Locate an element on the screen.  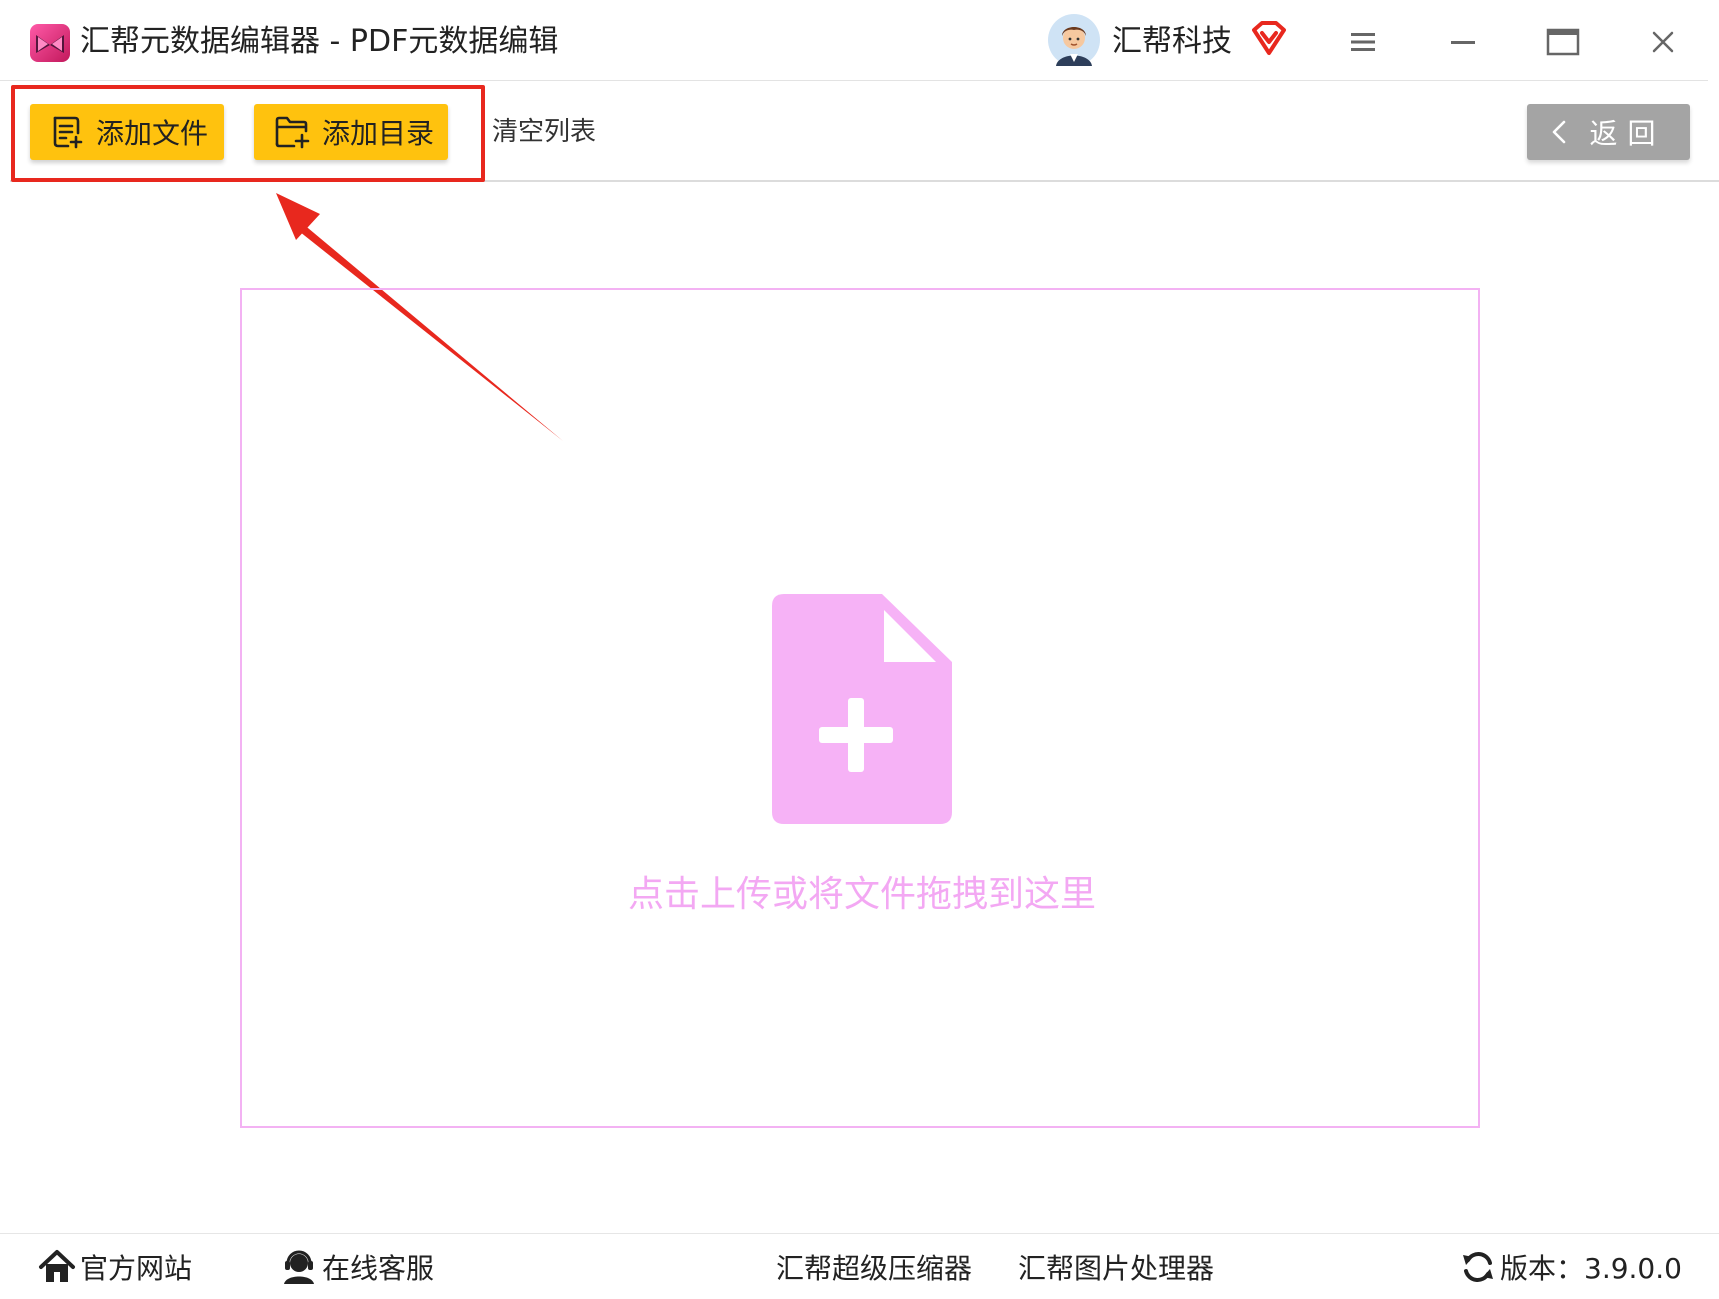
file-plus-icon is located at coordinates (862, 709).